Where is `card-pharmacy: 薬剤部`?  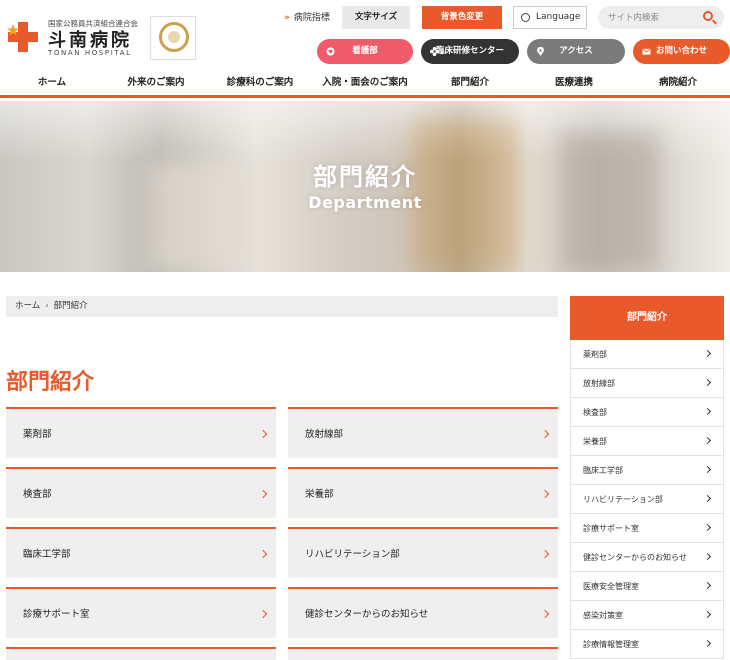 card-pharmacy: 薬剤部 is located at coordinates (141, 432).